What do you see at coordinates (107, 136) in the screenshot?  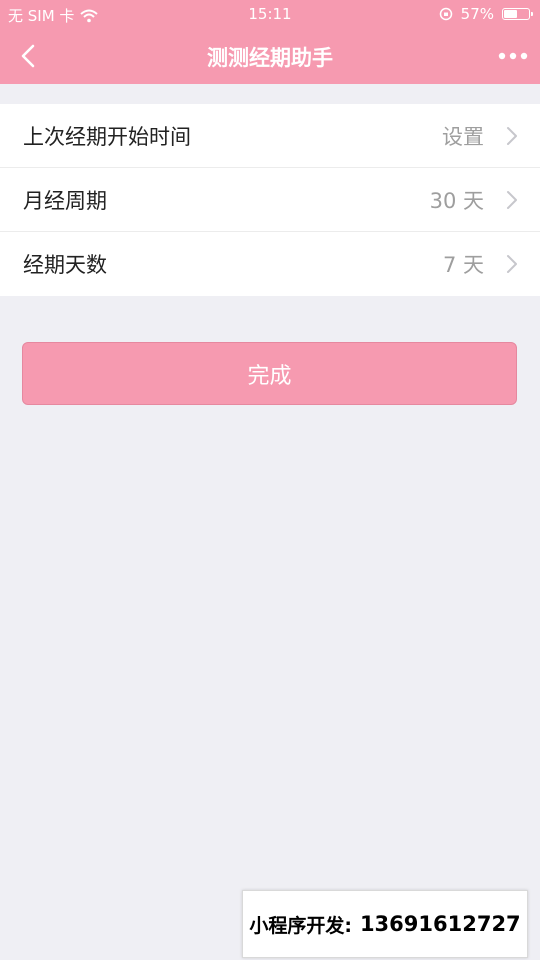 I see `setting-label: 上次经期开始时间` at bounding box center [107, 136].